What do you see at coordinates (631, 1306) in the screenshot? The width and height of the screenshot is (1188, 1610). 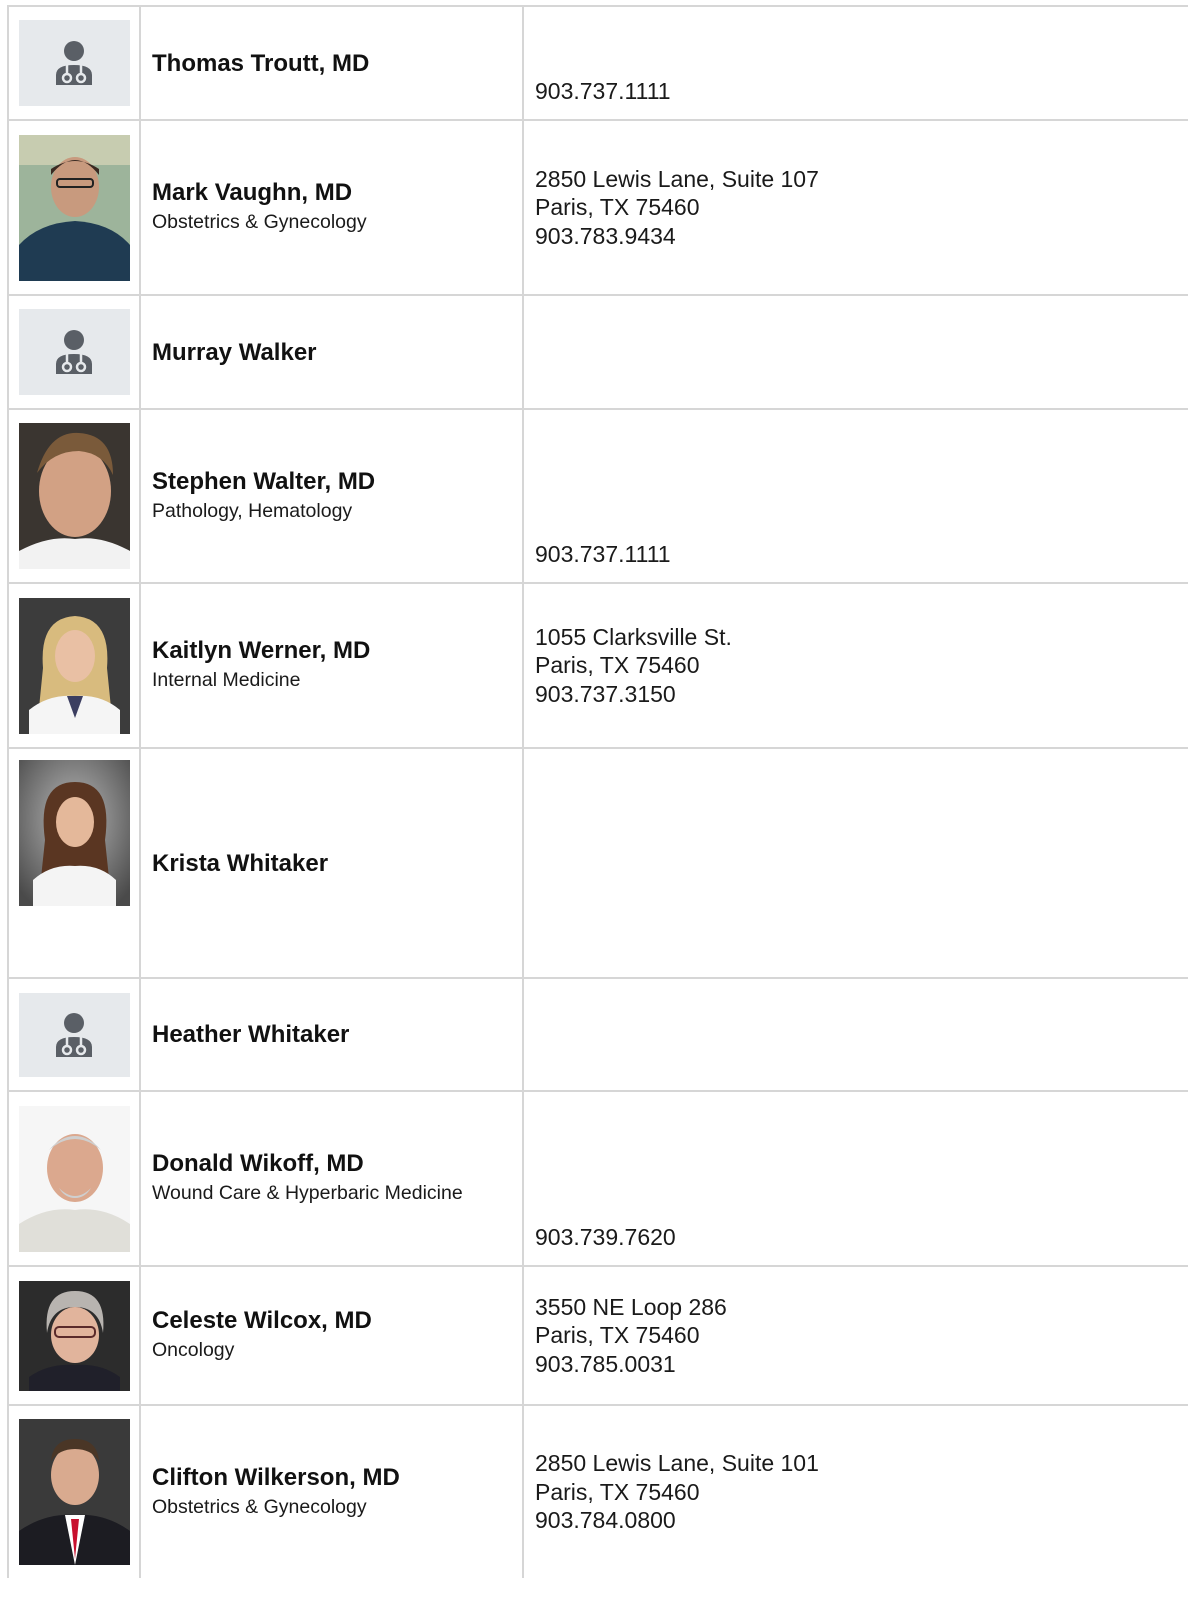 I see `provider-address-line1: 3550 NE Loop 286` at bounding box center [631, 1306].